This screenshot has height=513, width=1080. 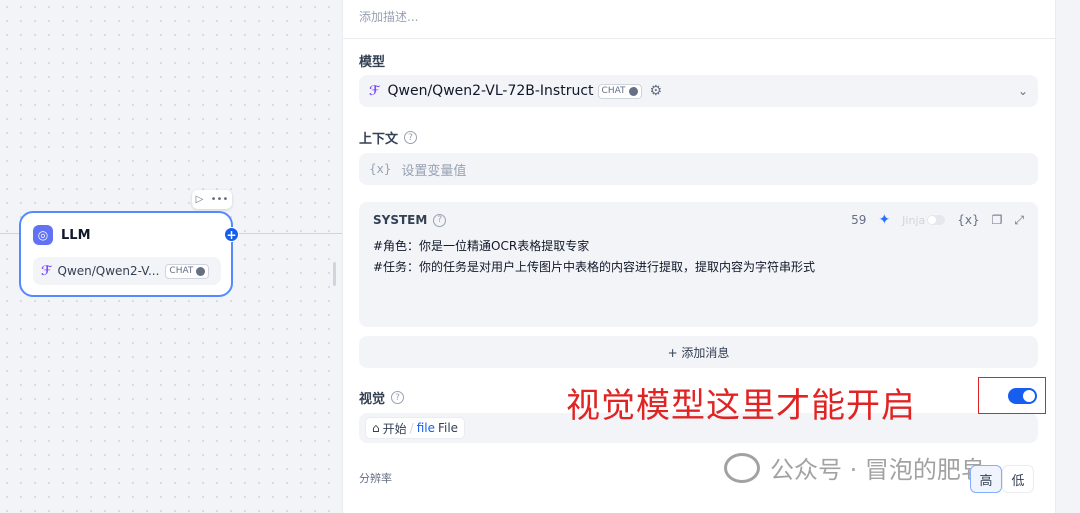 What do you see at coordinates (481, 245) in the screenshot?
I see `system-line: #角色：你是一位精通OCR表格提取专家` at bounding box center [481, 245].